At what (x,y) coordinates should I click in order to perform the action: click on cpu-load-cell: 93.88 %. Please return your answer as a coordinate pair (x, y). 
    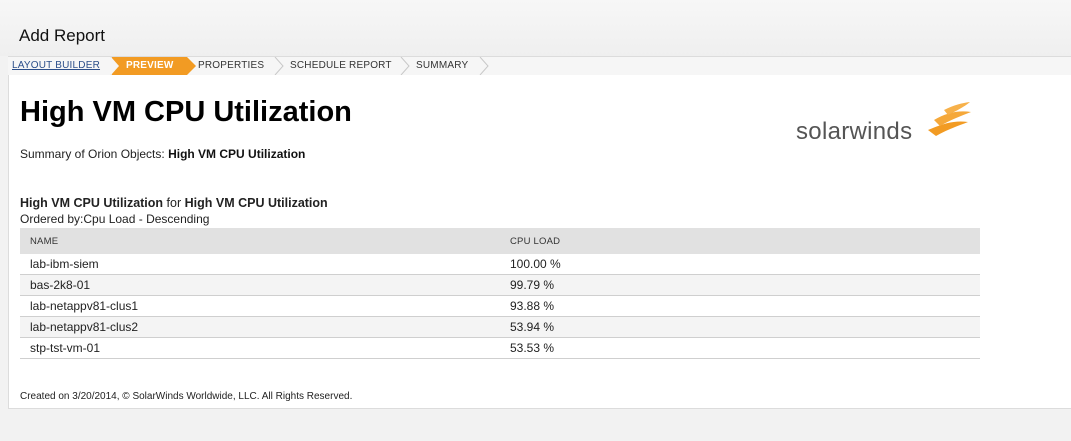
    Looking at the image, I should click on (740, 306).